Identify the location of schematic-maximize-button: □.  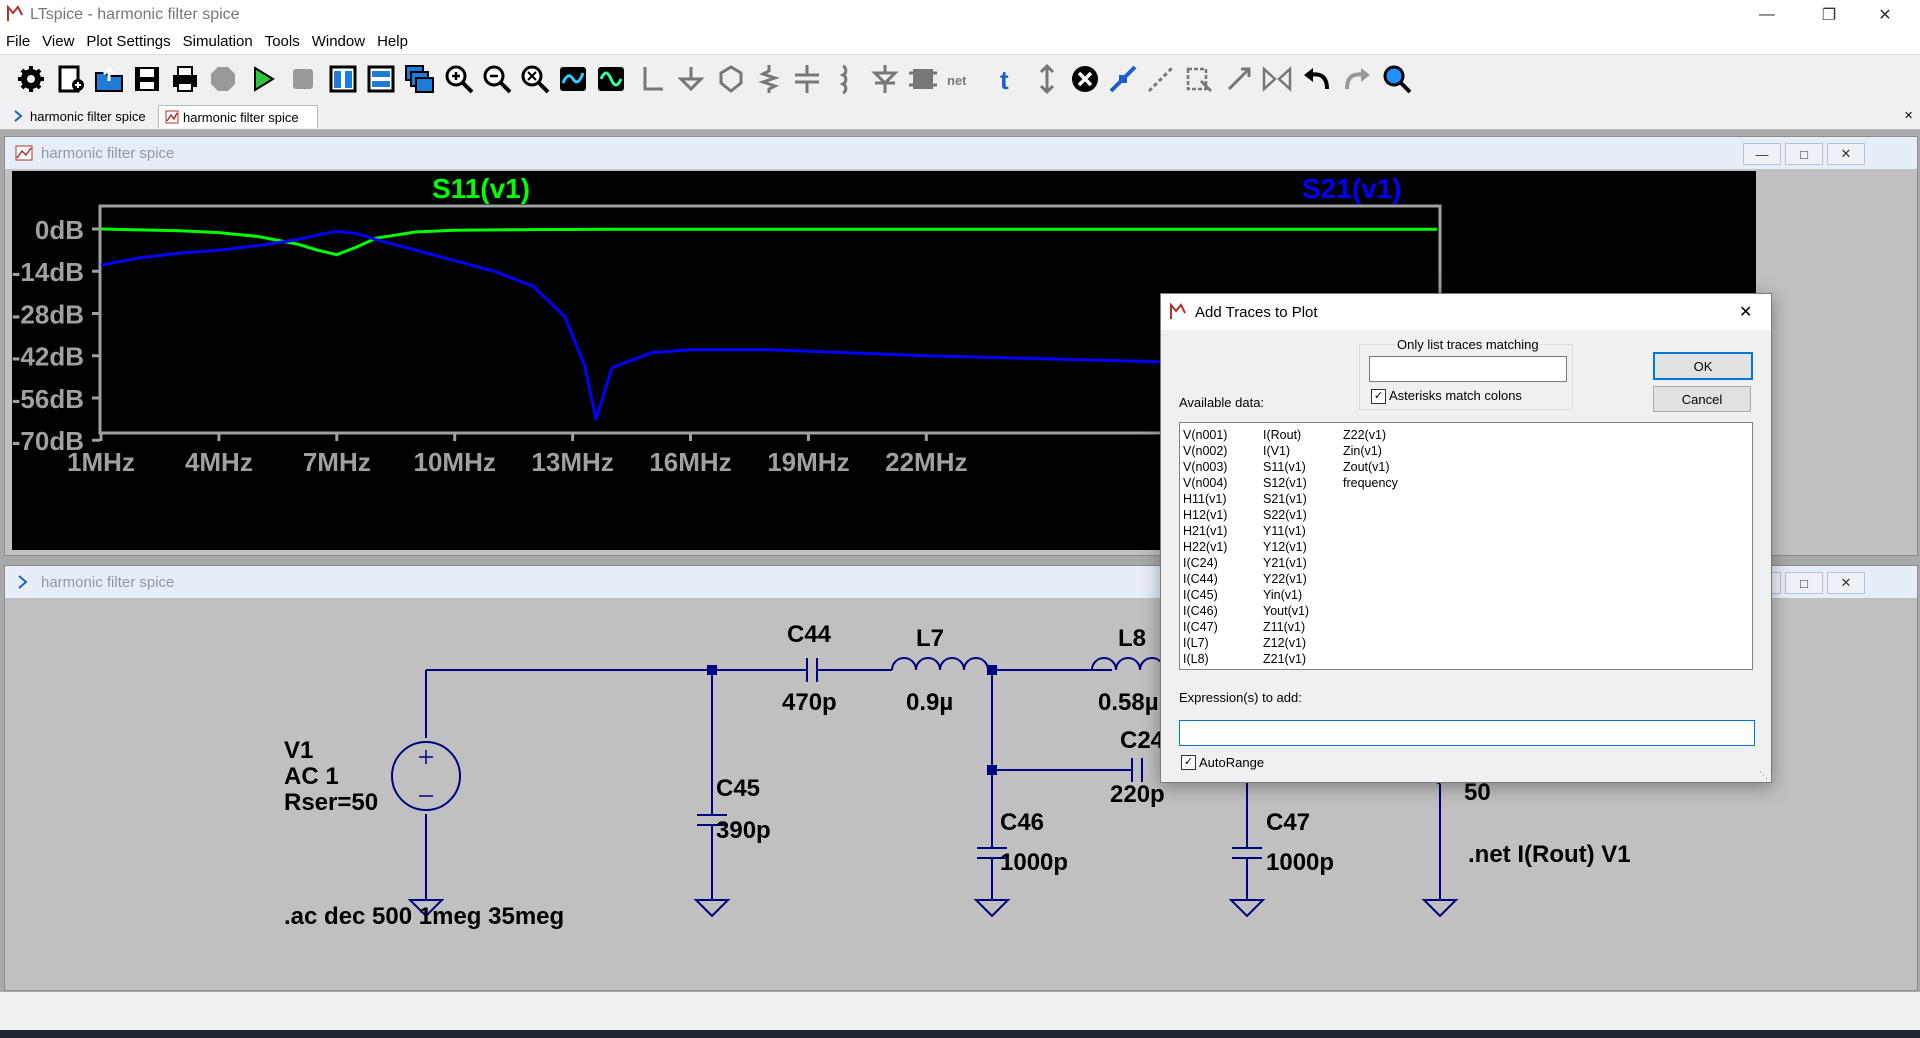
(1804, 583).